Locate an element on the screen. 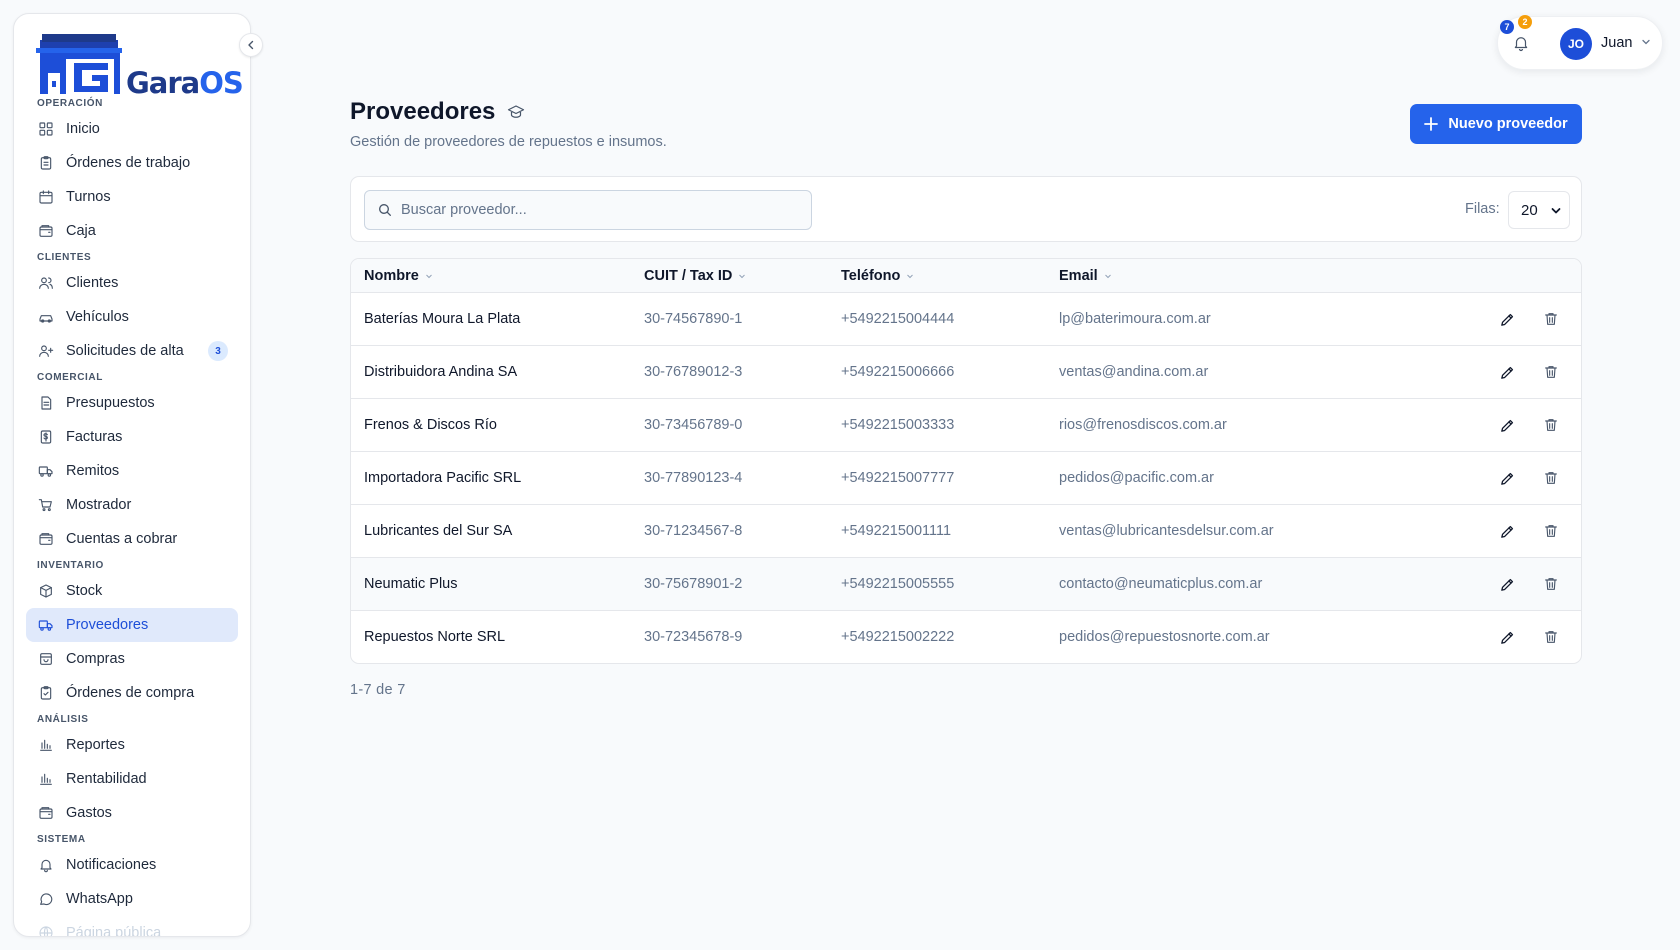 The height and width of the screenshot is (950, 1680). supplier-email: contacto@neumaticplus.com.ar is located at coordinates (1161, 584).